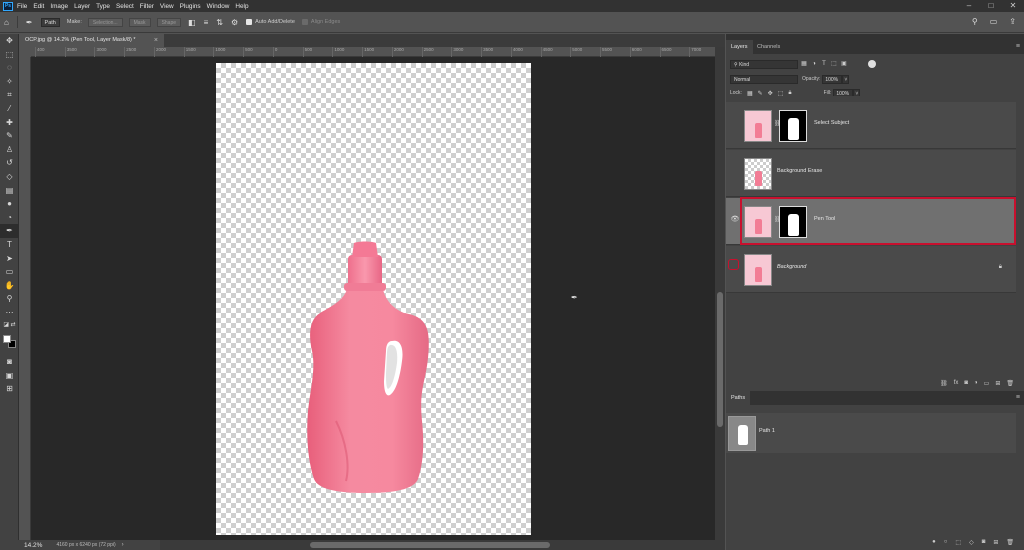  I want to click on auto-add-delete-checkbox, so click(249, 22).